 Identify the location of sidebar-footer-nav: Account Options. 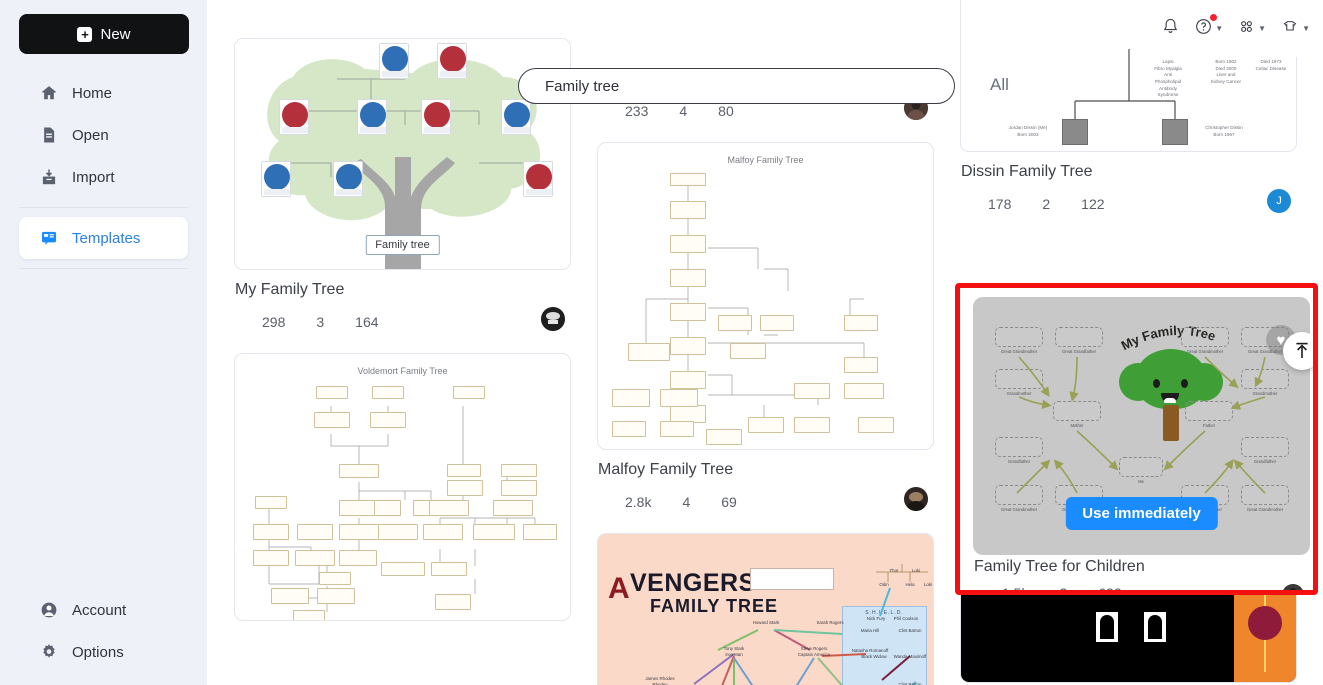
(103, 631).